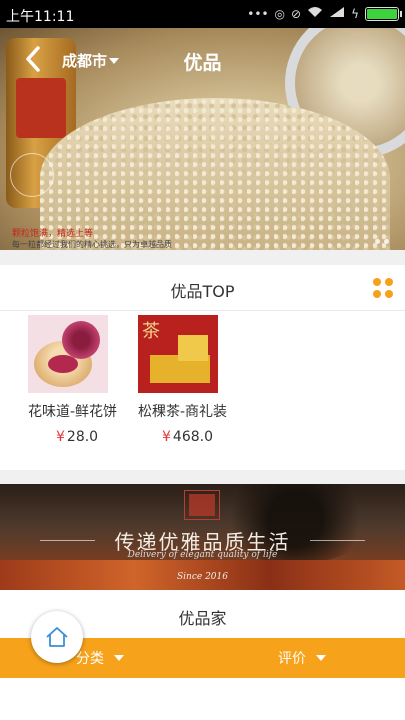  Describe the element at coordinates (337, 14) in the screenshot. I see `signal-icon` at that location.